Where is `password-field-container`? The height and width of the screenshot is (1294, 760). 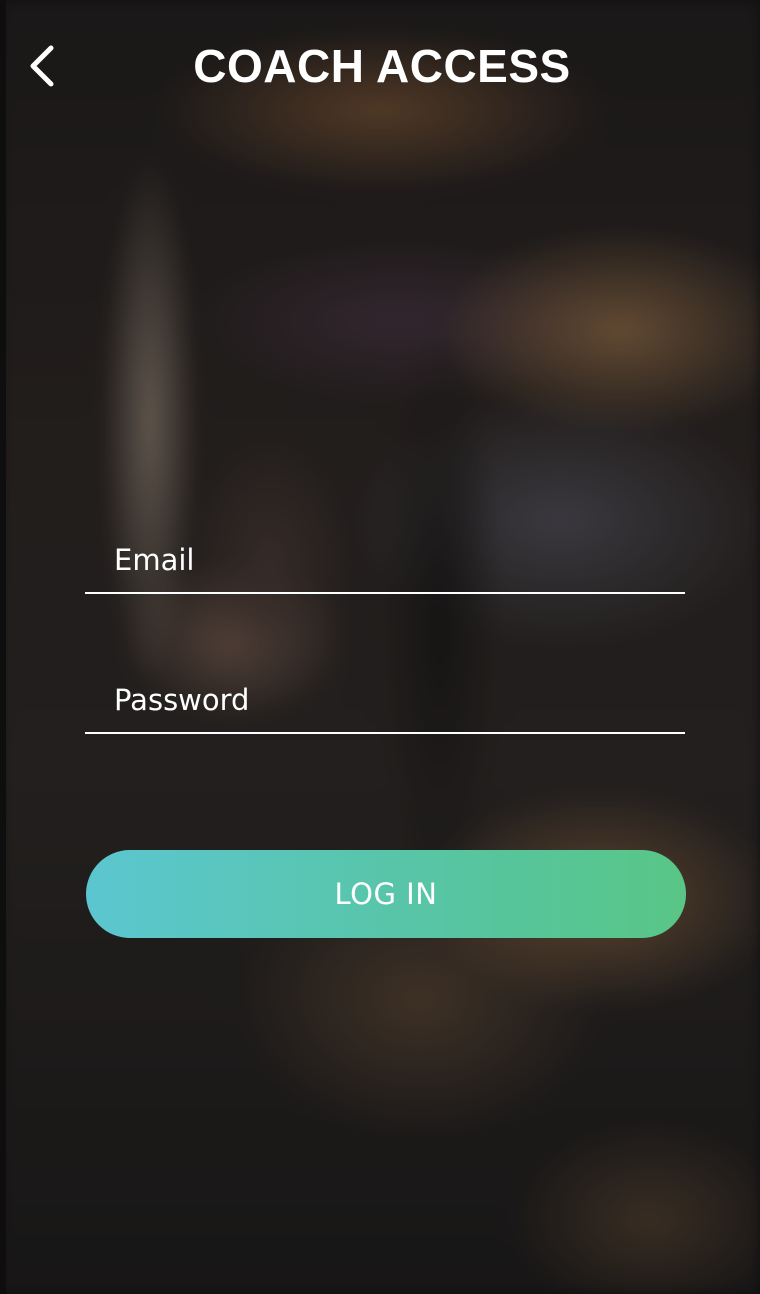 password-field-container is located at coordinates (385, 697).